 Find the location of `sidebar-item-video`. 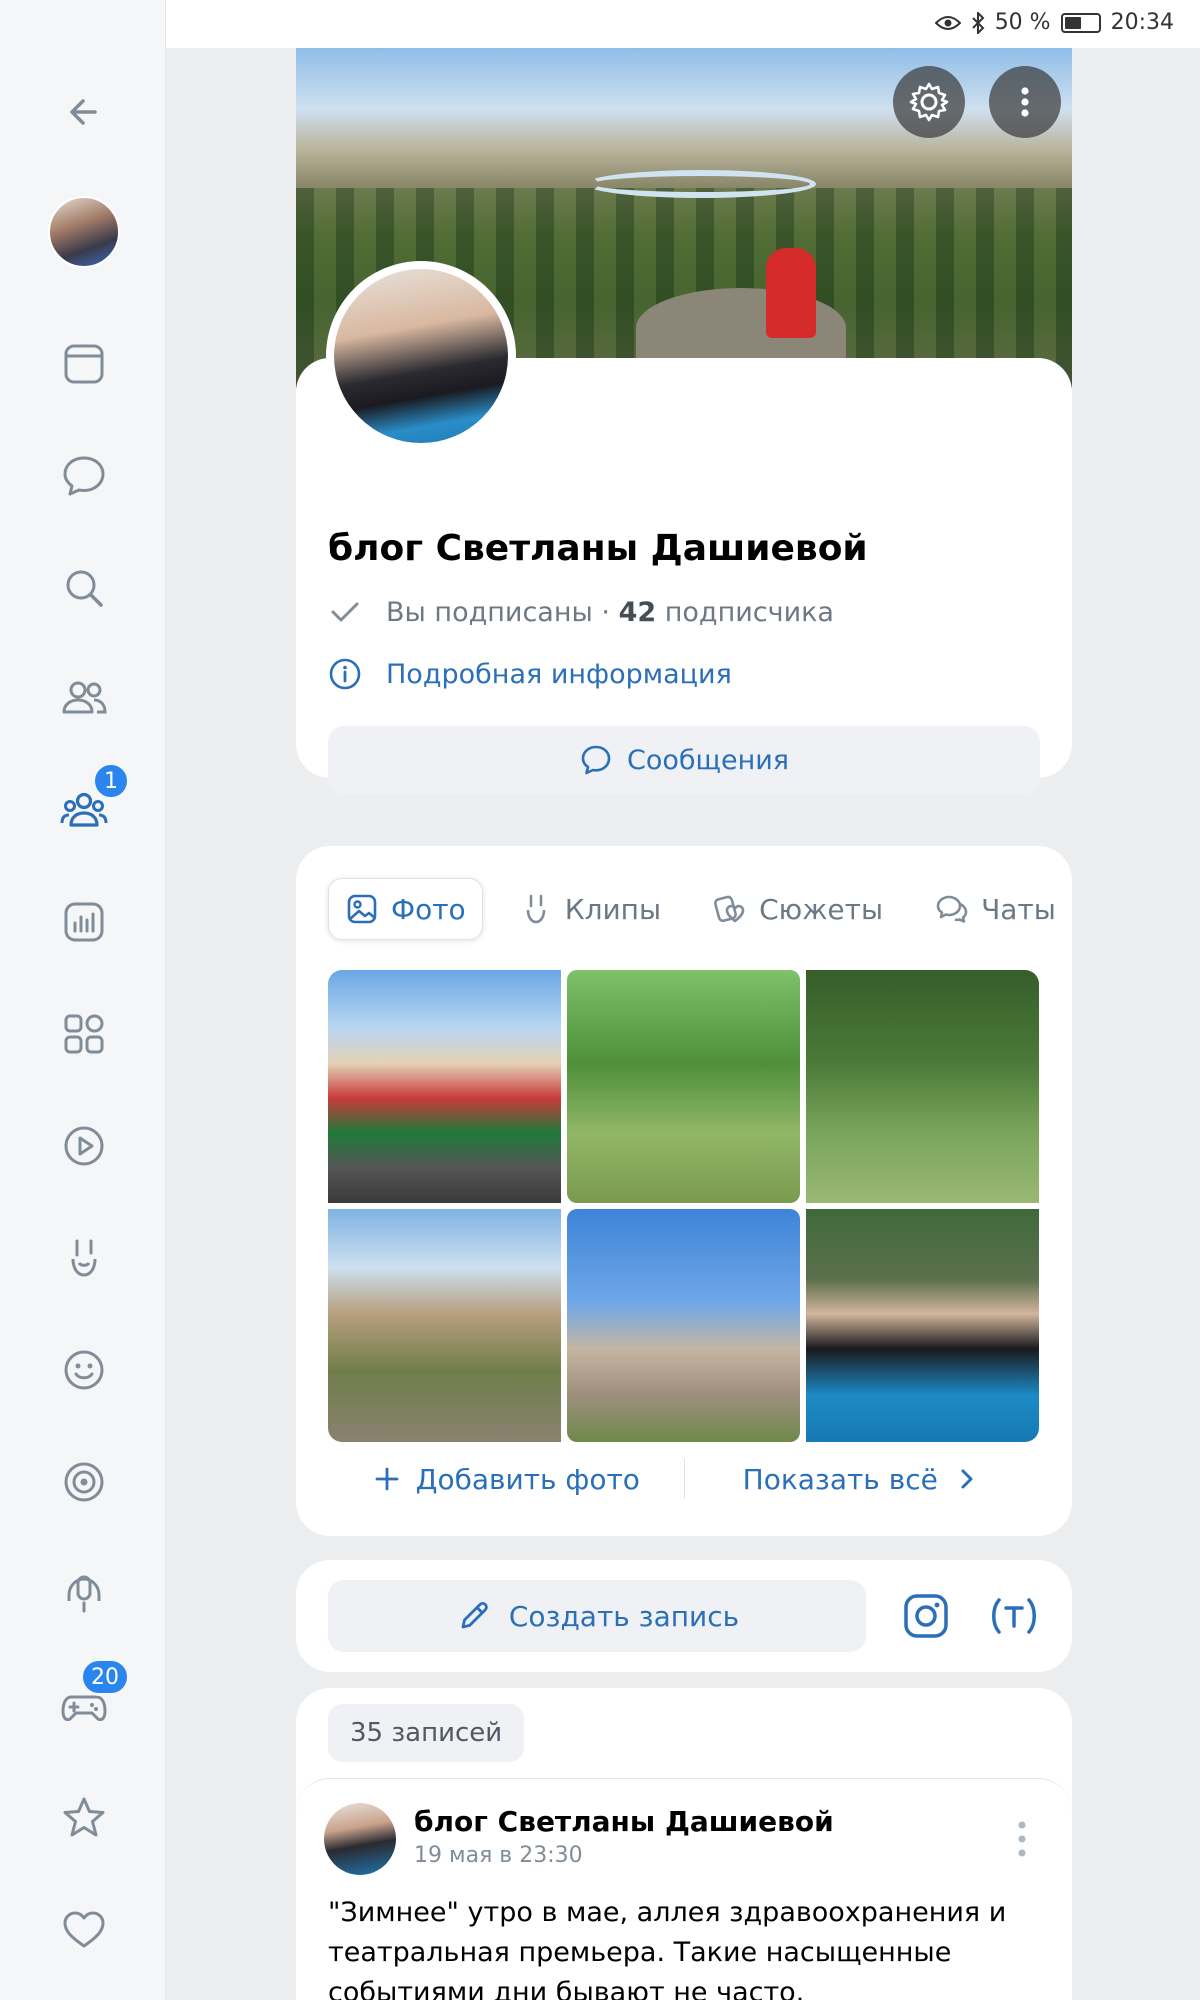

sidebar-item-video is located at coordinates (84, 1146).